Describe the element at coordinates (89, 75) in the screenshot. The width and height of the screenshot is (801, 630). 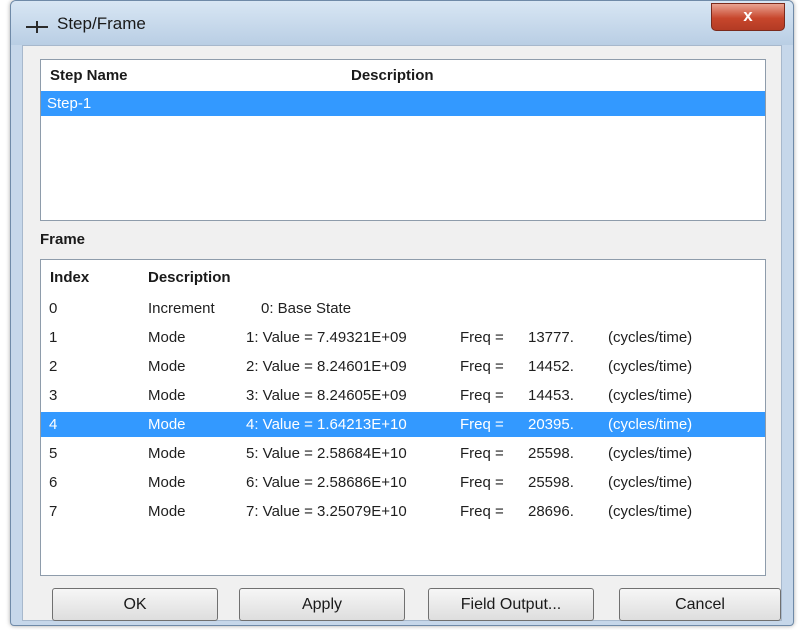
I see `step-name-column-header: Step Name` at that location.